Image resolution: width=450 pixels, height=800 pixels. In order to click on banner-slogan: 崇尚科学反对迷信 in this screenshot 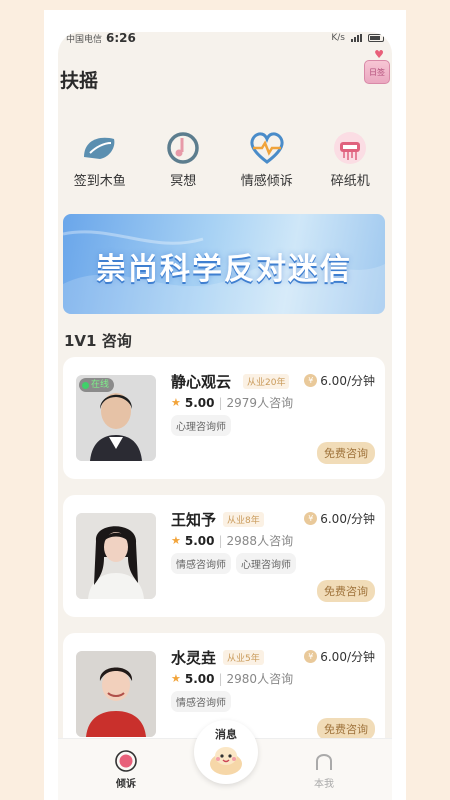, I will do `click(224, 269)`.